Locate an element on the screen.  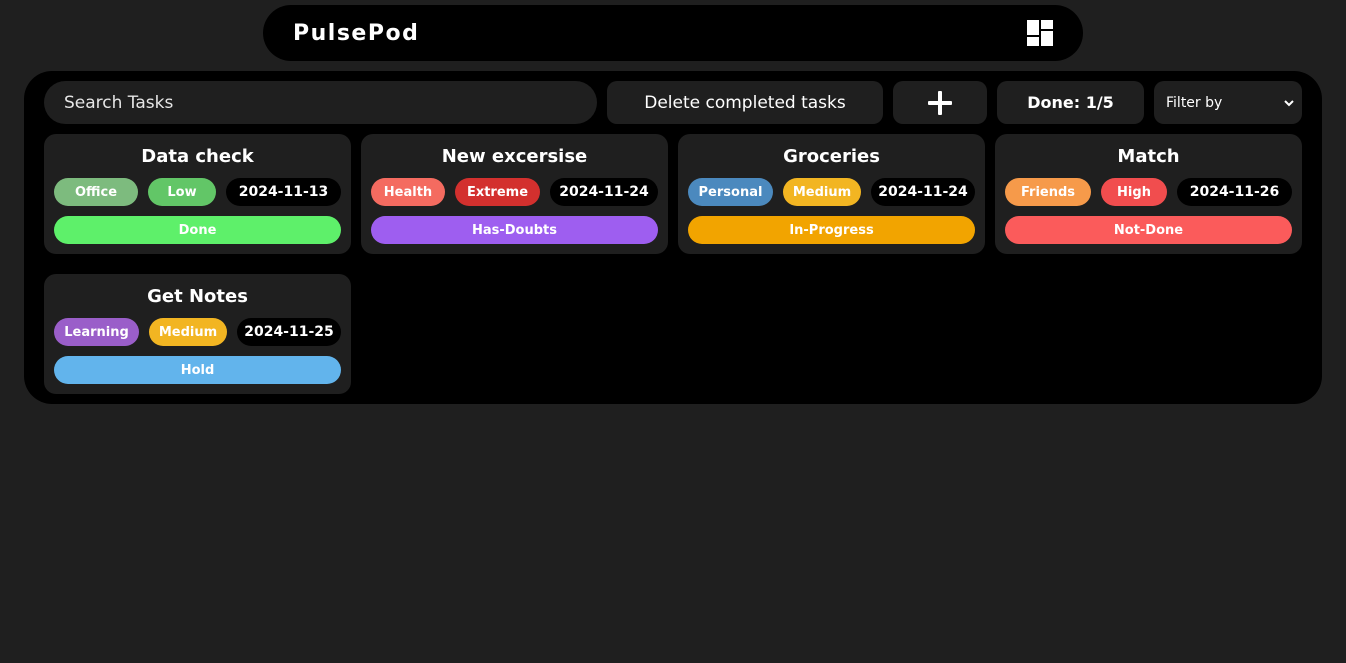
due-date-badge: 2024-11-25 is located at coordinates (289, 332).